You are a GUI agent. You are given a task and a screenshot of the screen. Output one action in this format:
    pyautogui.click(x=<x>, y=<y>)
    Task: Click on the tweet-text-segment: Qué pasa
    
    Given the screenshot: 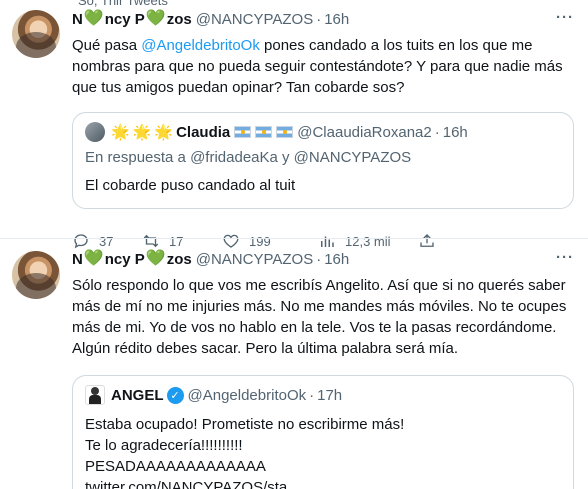 What is the action you would take?
    pyautogui.click(x=107, y=45)
    